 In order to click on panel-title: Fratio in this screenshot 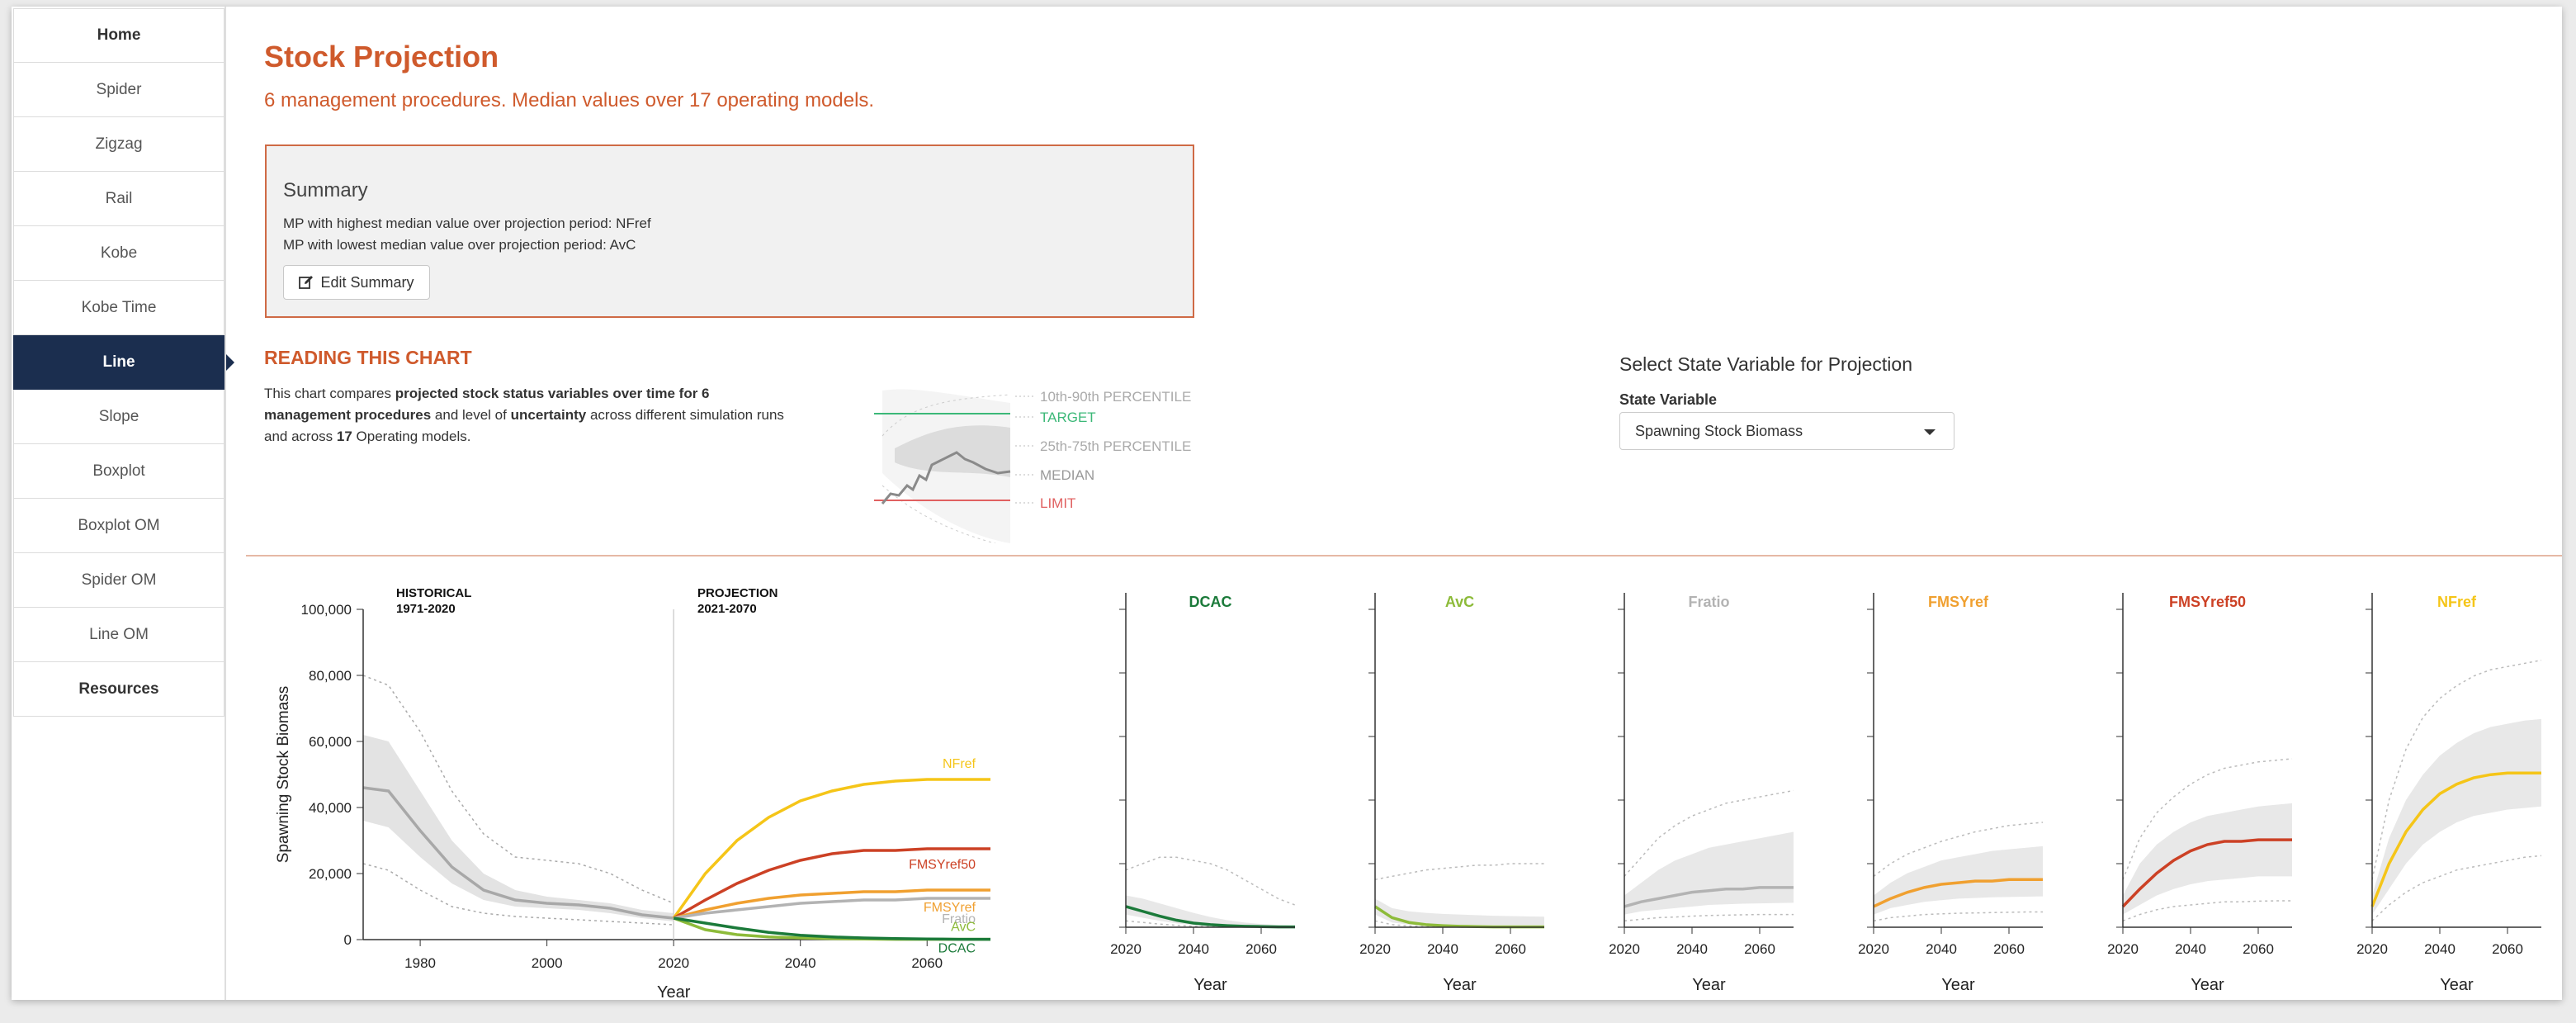, I will do `click(1708, 602)`.